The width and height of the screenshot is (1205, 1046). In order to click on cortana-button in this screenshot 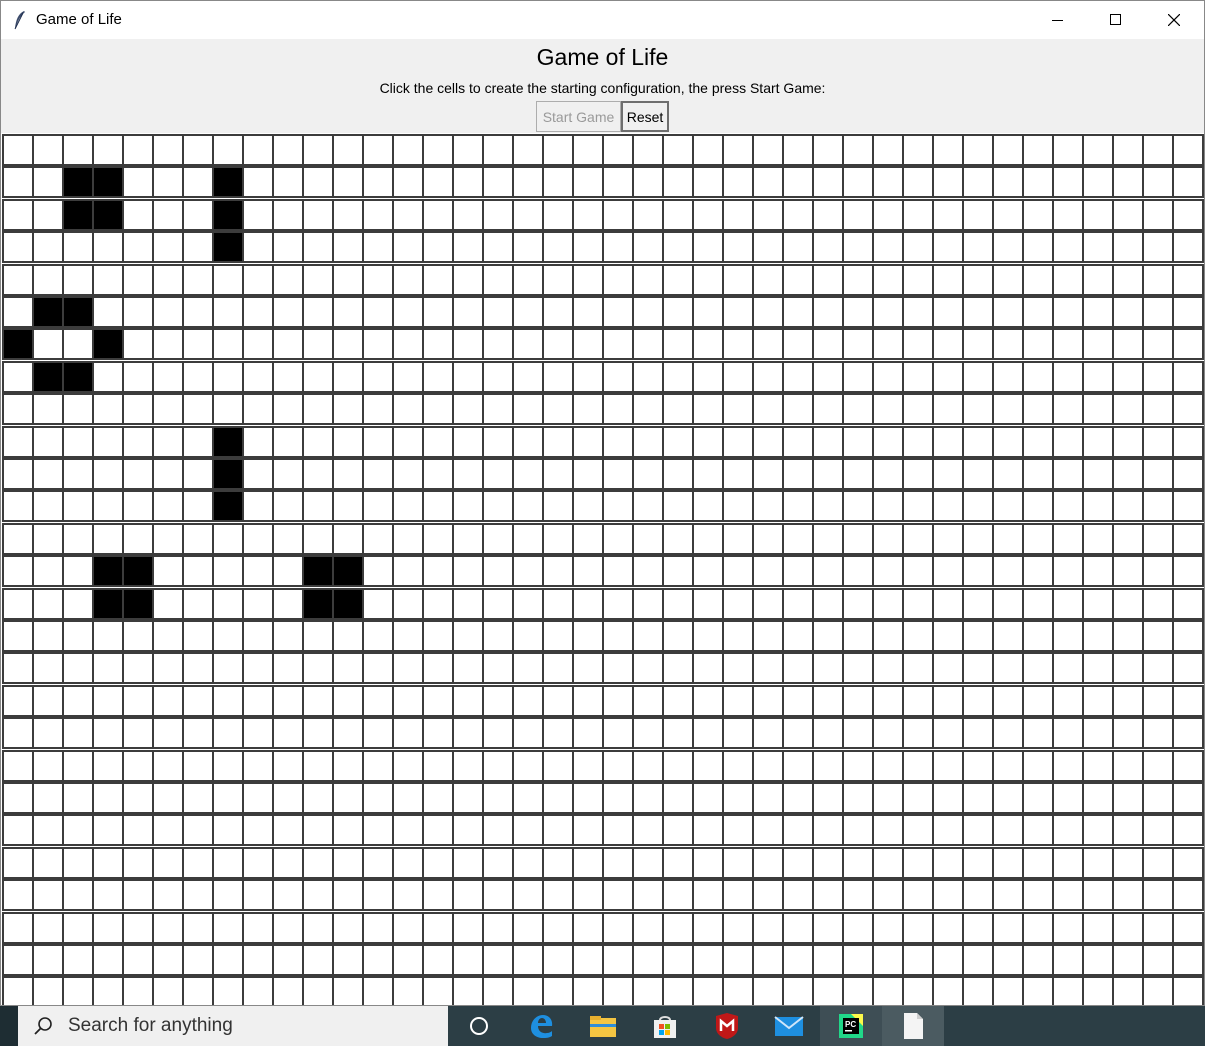, I will do `click(479, 1026)`.